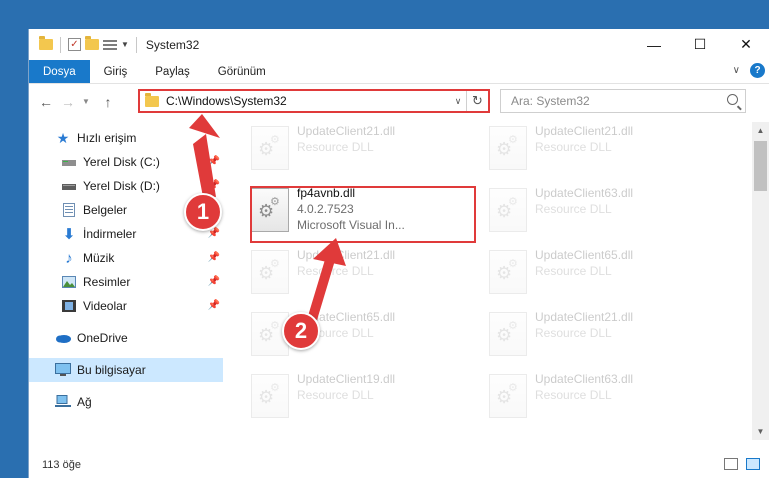  What do you see at coordinates (204, 165) in the screenshot?
I see `arrow-to-address-bar` at bounding box center [204, 165].